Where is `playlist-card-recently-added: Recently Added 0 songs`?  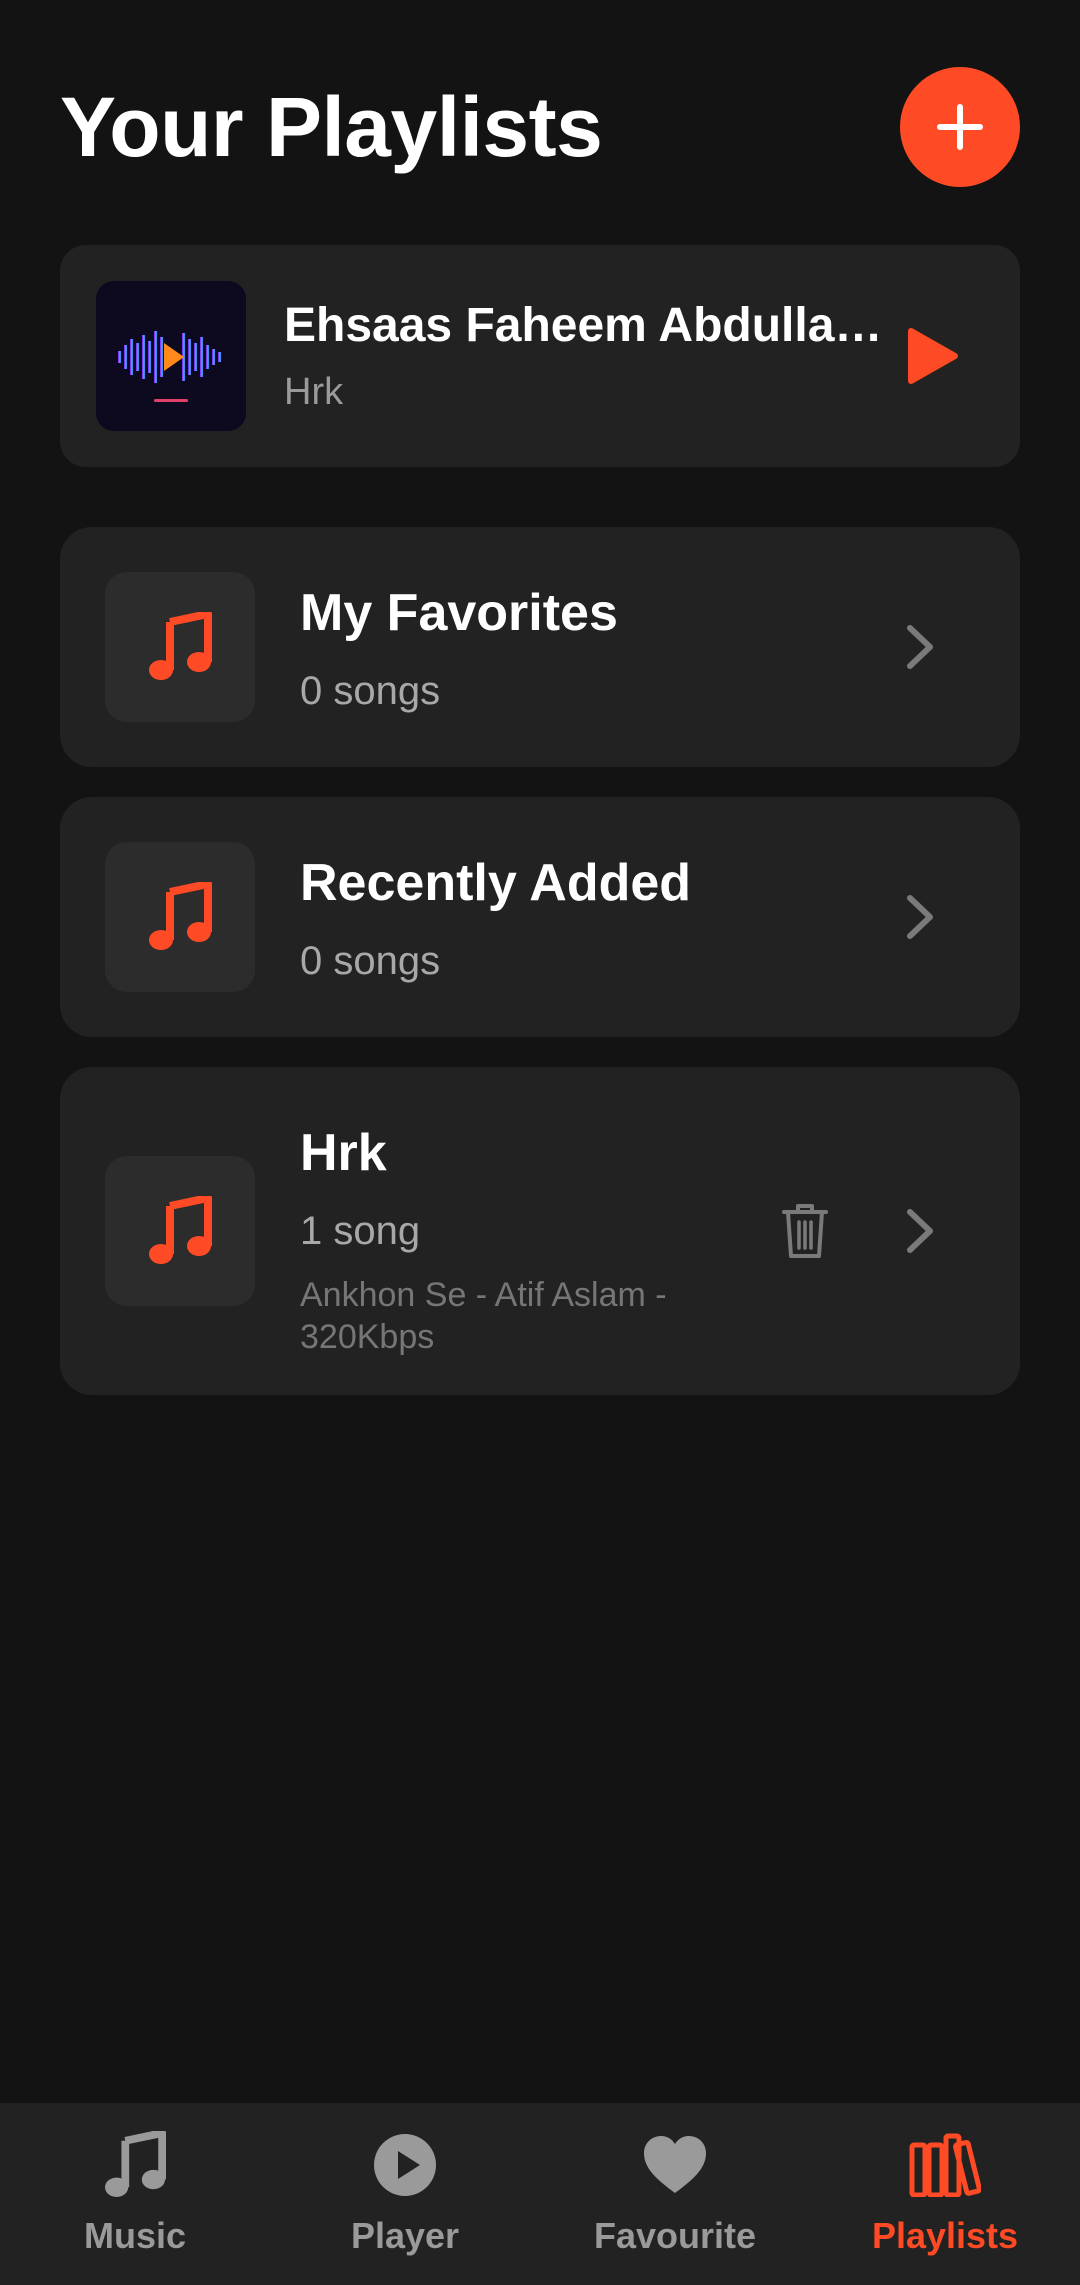 playlist-card-recently-added: Recently Added 0 songs is located at coordinates (540, 917).